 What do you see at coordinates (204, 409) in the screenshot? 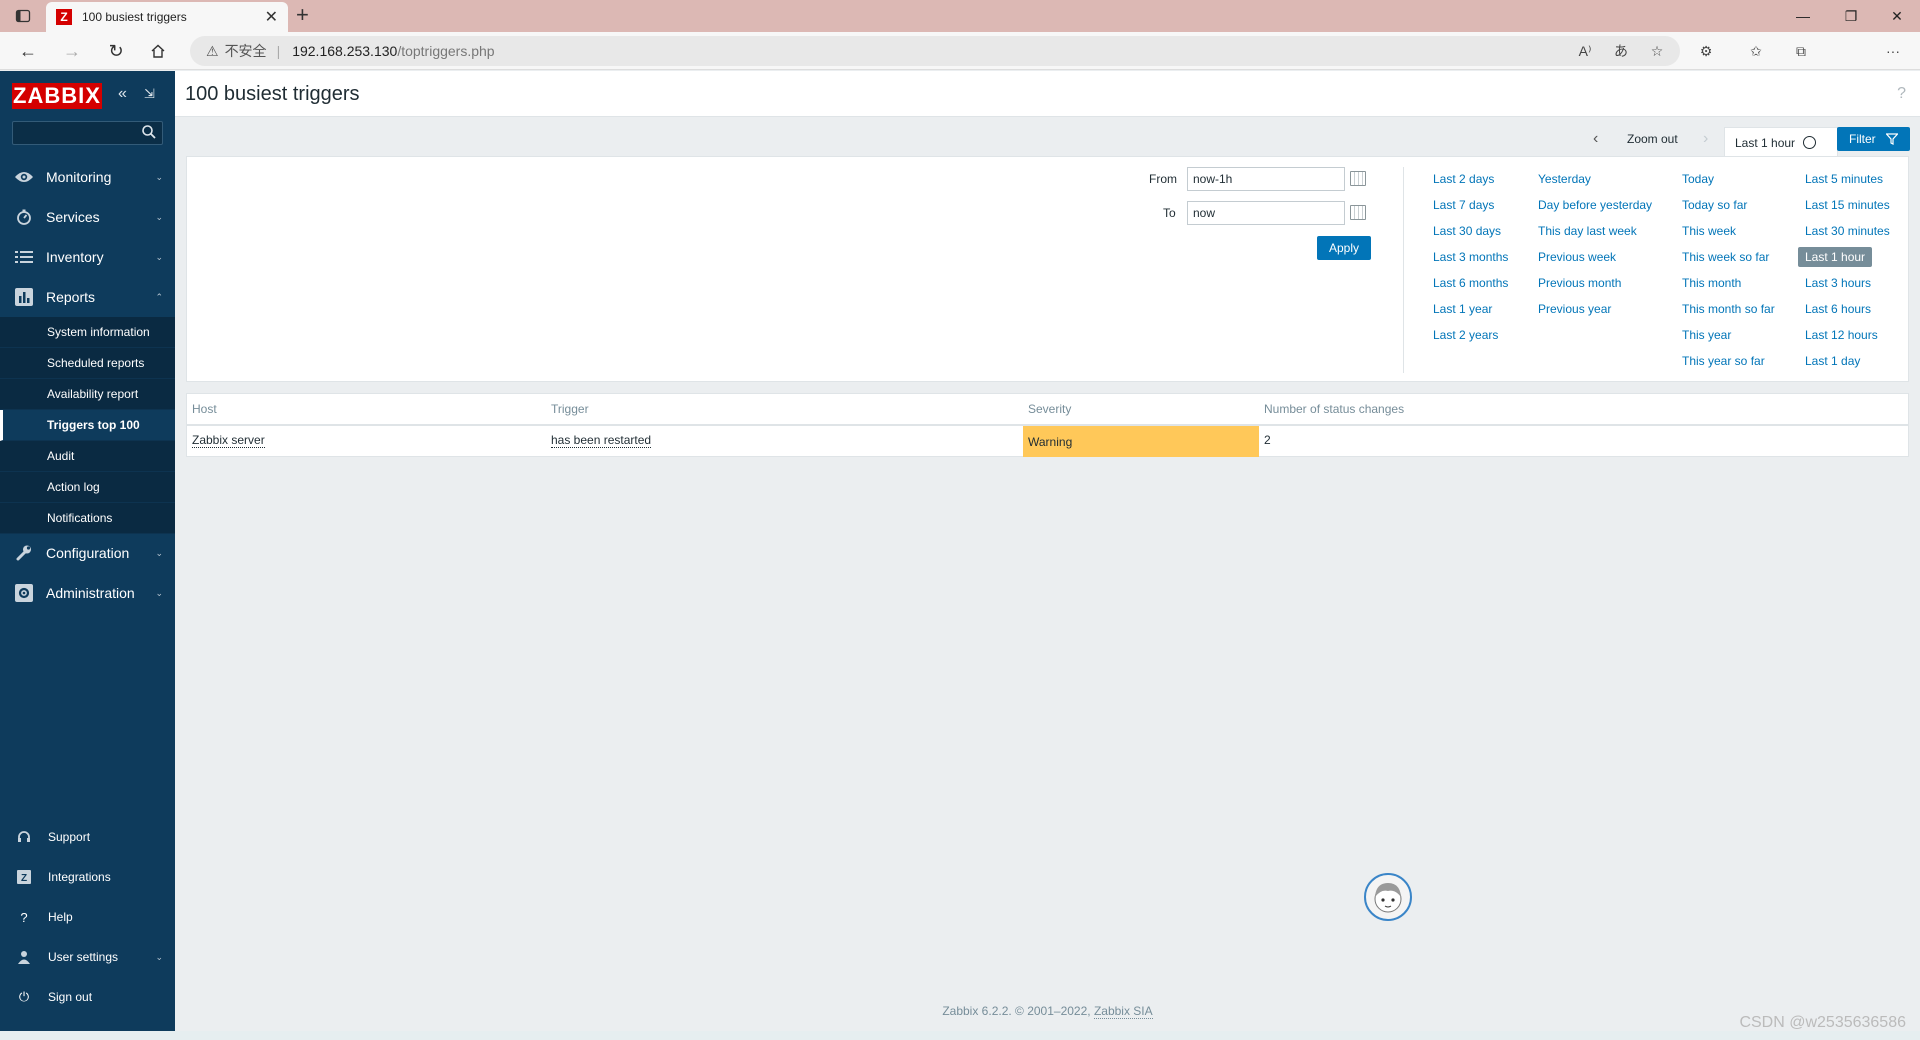
I see `column-header-host: Host` at bounding box center [204, 409].